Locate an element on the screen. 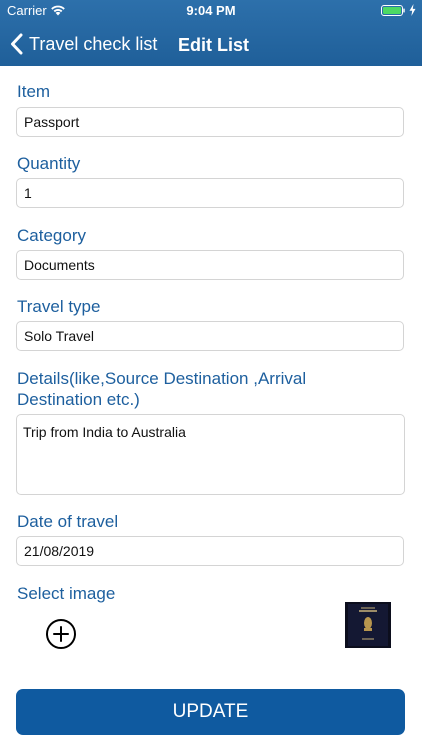  status-time: 9:04 PM is located at coordinates (211, 10).